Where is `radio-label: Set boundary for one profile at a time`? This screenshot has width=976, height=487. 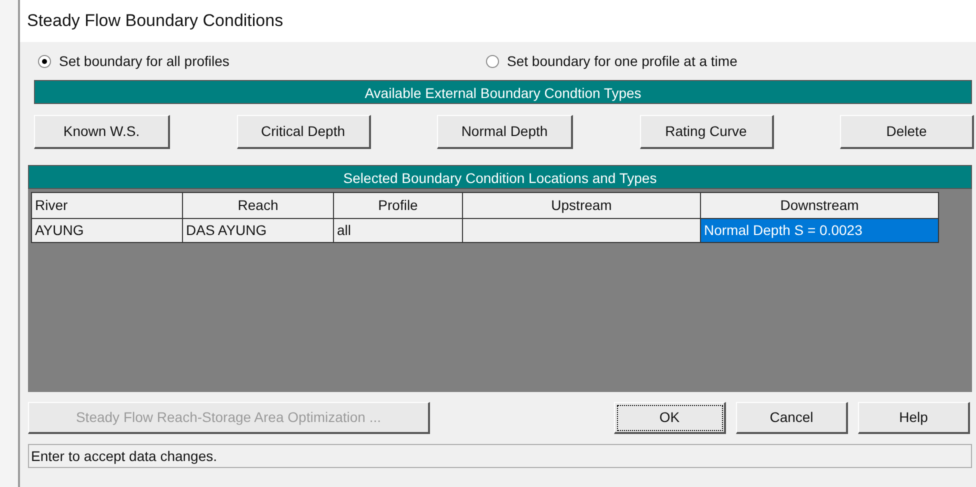 radio-label: Set boundary for one profile at a time is located at coordinates (622, 61).